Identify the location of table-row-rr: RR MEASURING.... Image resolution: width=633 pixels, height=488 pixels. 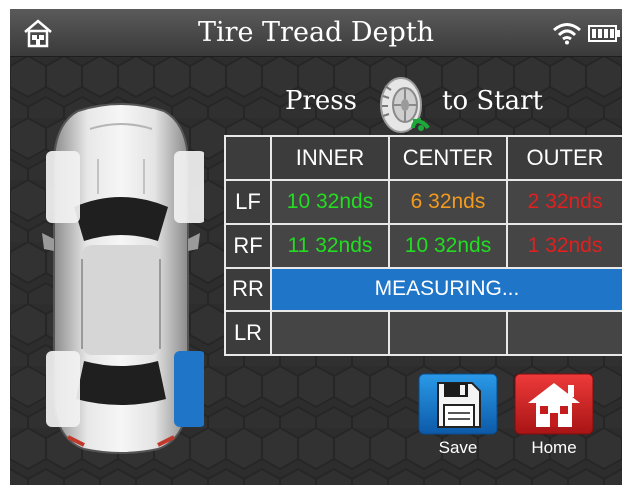
(423, 289).